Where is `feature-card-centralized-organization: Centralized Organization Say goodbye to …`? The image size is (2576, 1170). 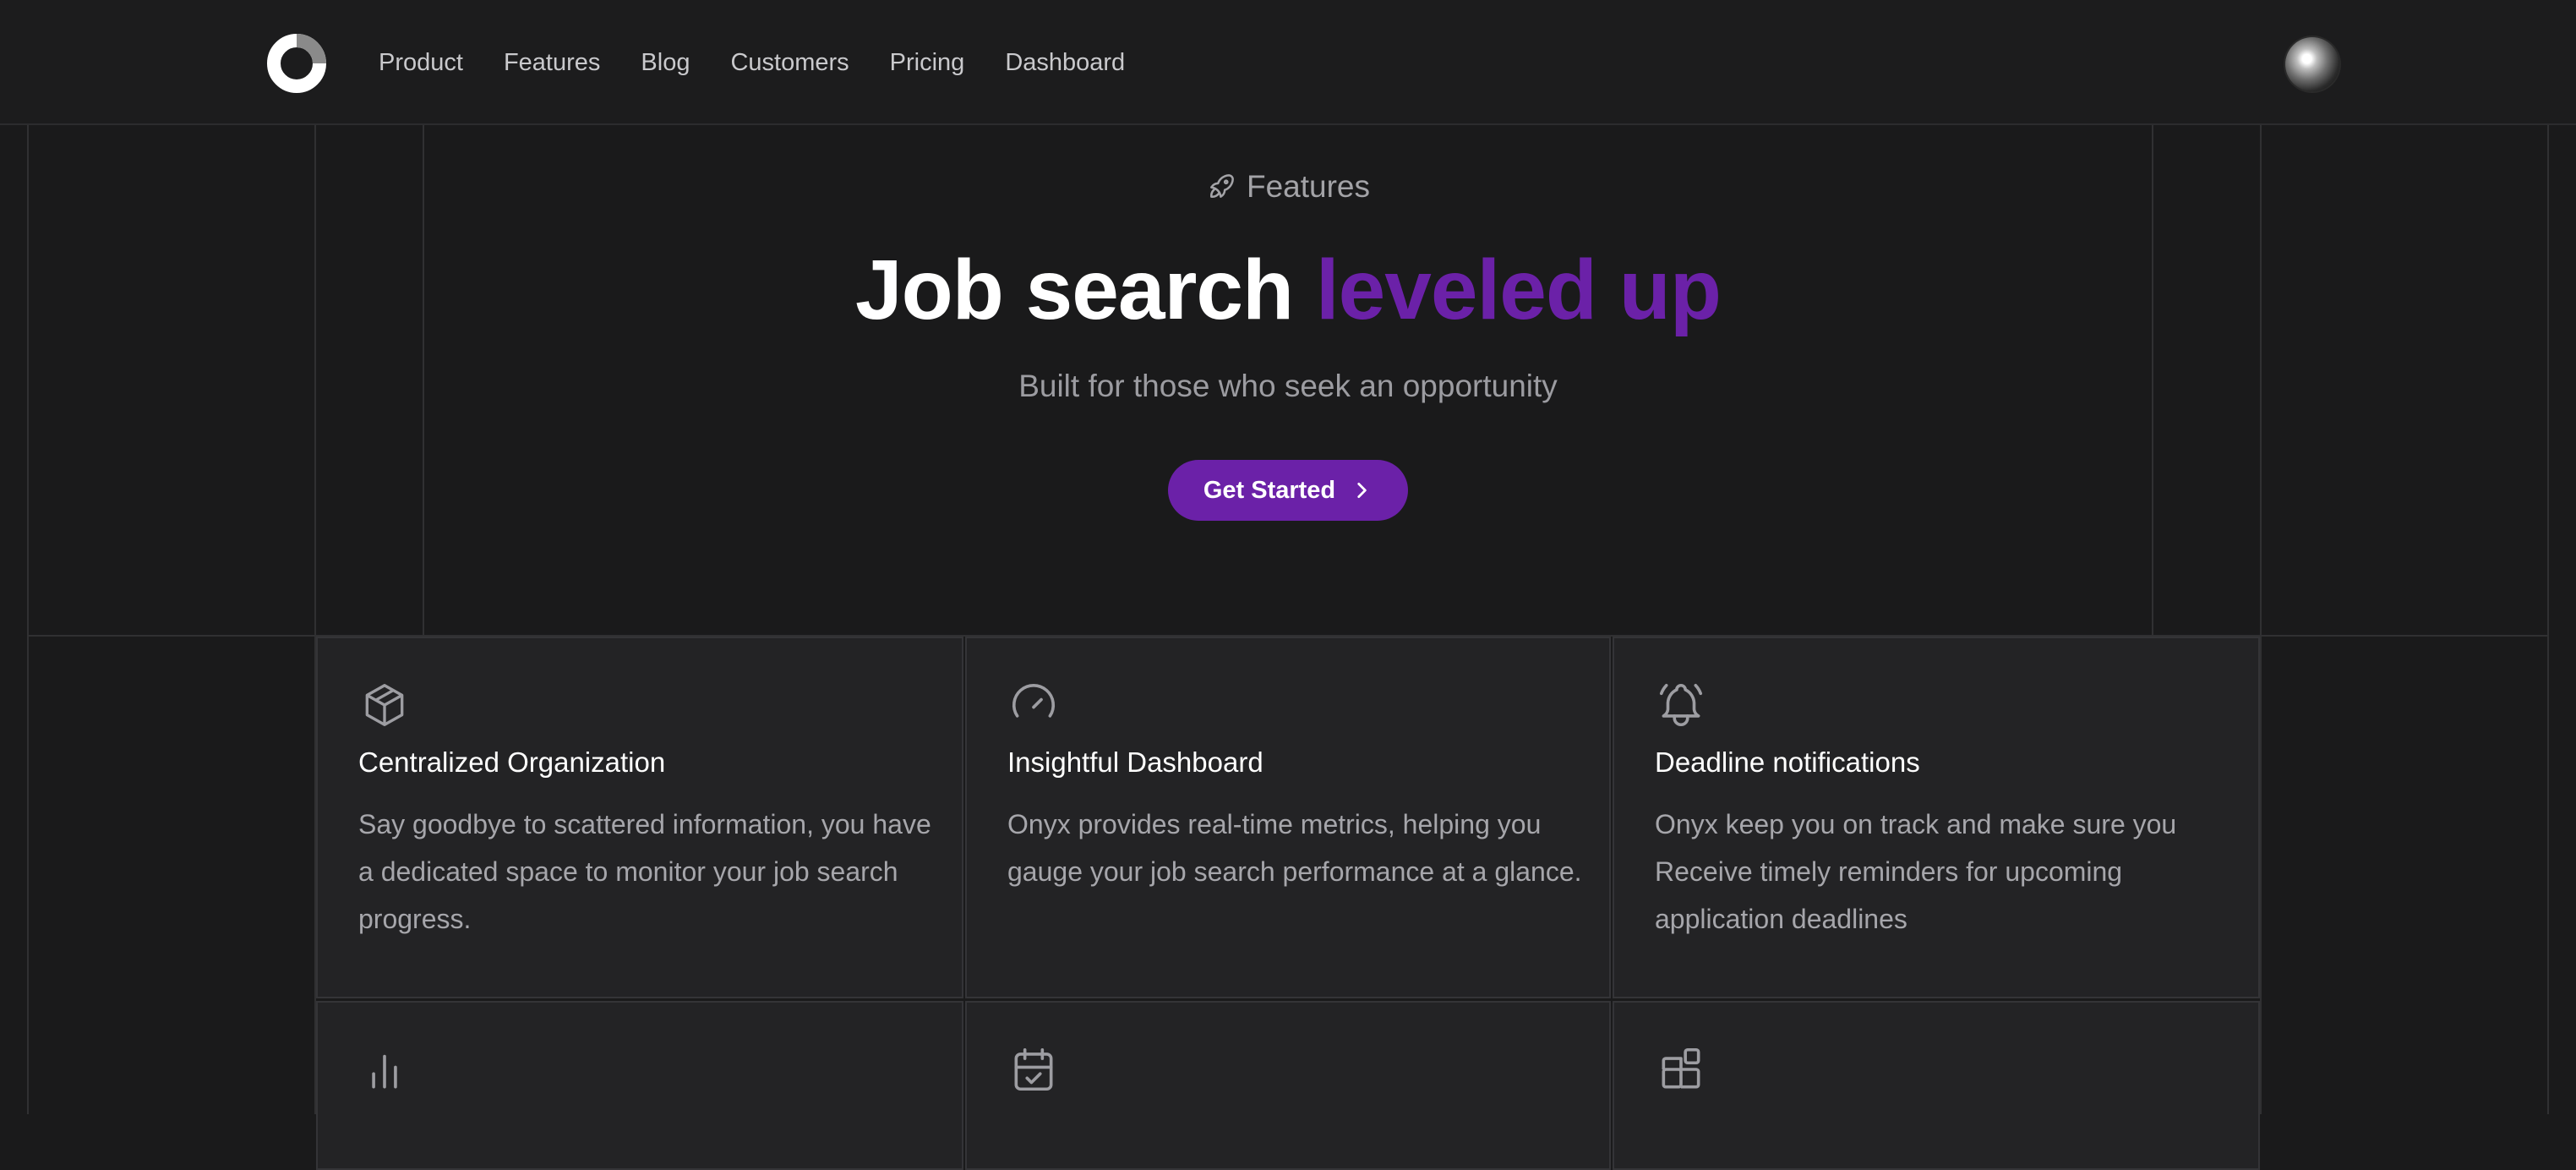
feature-card-centralized-organization: Centralized Organization Say goodbye to … is located at coordinates (639, 817).